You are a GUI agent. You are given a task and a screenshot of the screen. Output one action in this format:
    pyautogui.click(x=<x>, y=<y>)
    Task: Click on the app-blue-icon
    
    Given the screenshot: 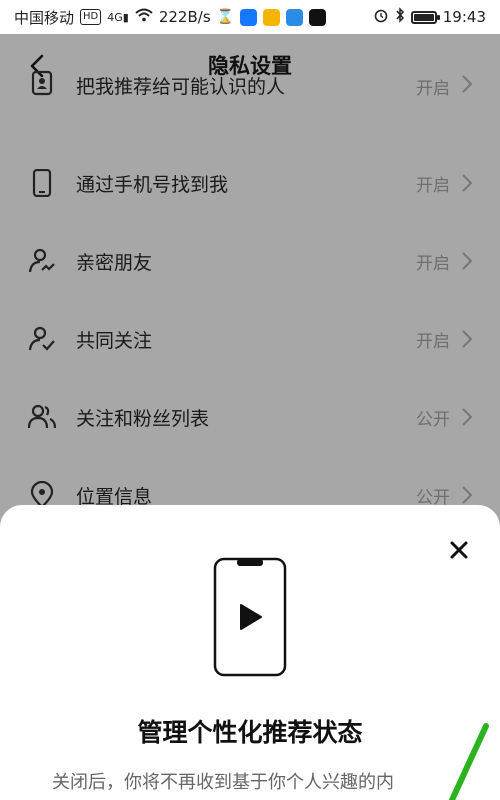 What is the action you would take?
    pyautogui.click(x=249, y=17)
    